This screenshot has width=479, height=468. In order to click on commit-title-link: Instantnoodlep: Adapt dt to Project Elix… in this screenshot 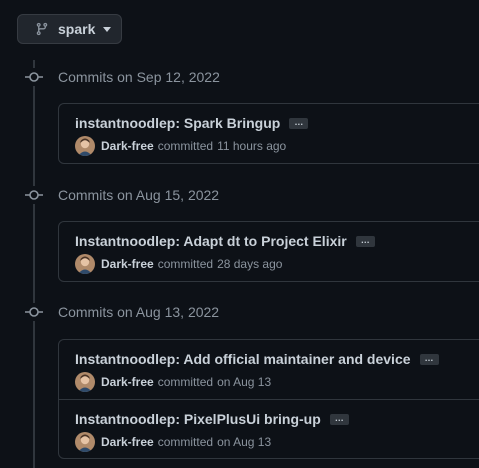, I will do `click(211, 241)`.